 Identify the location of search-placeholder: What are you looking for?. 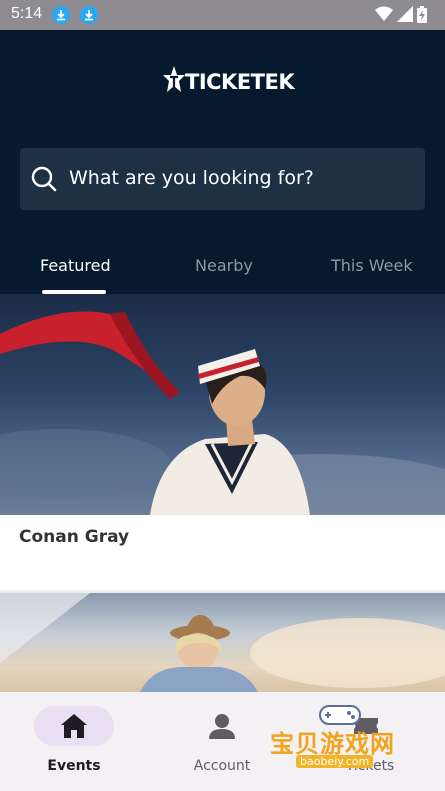
(191, 178).